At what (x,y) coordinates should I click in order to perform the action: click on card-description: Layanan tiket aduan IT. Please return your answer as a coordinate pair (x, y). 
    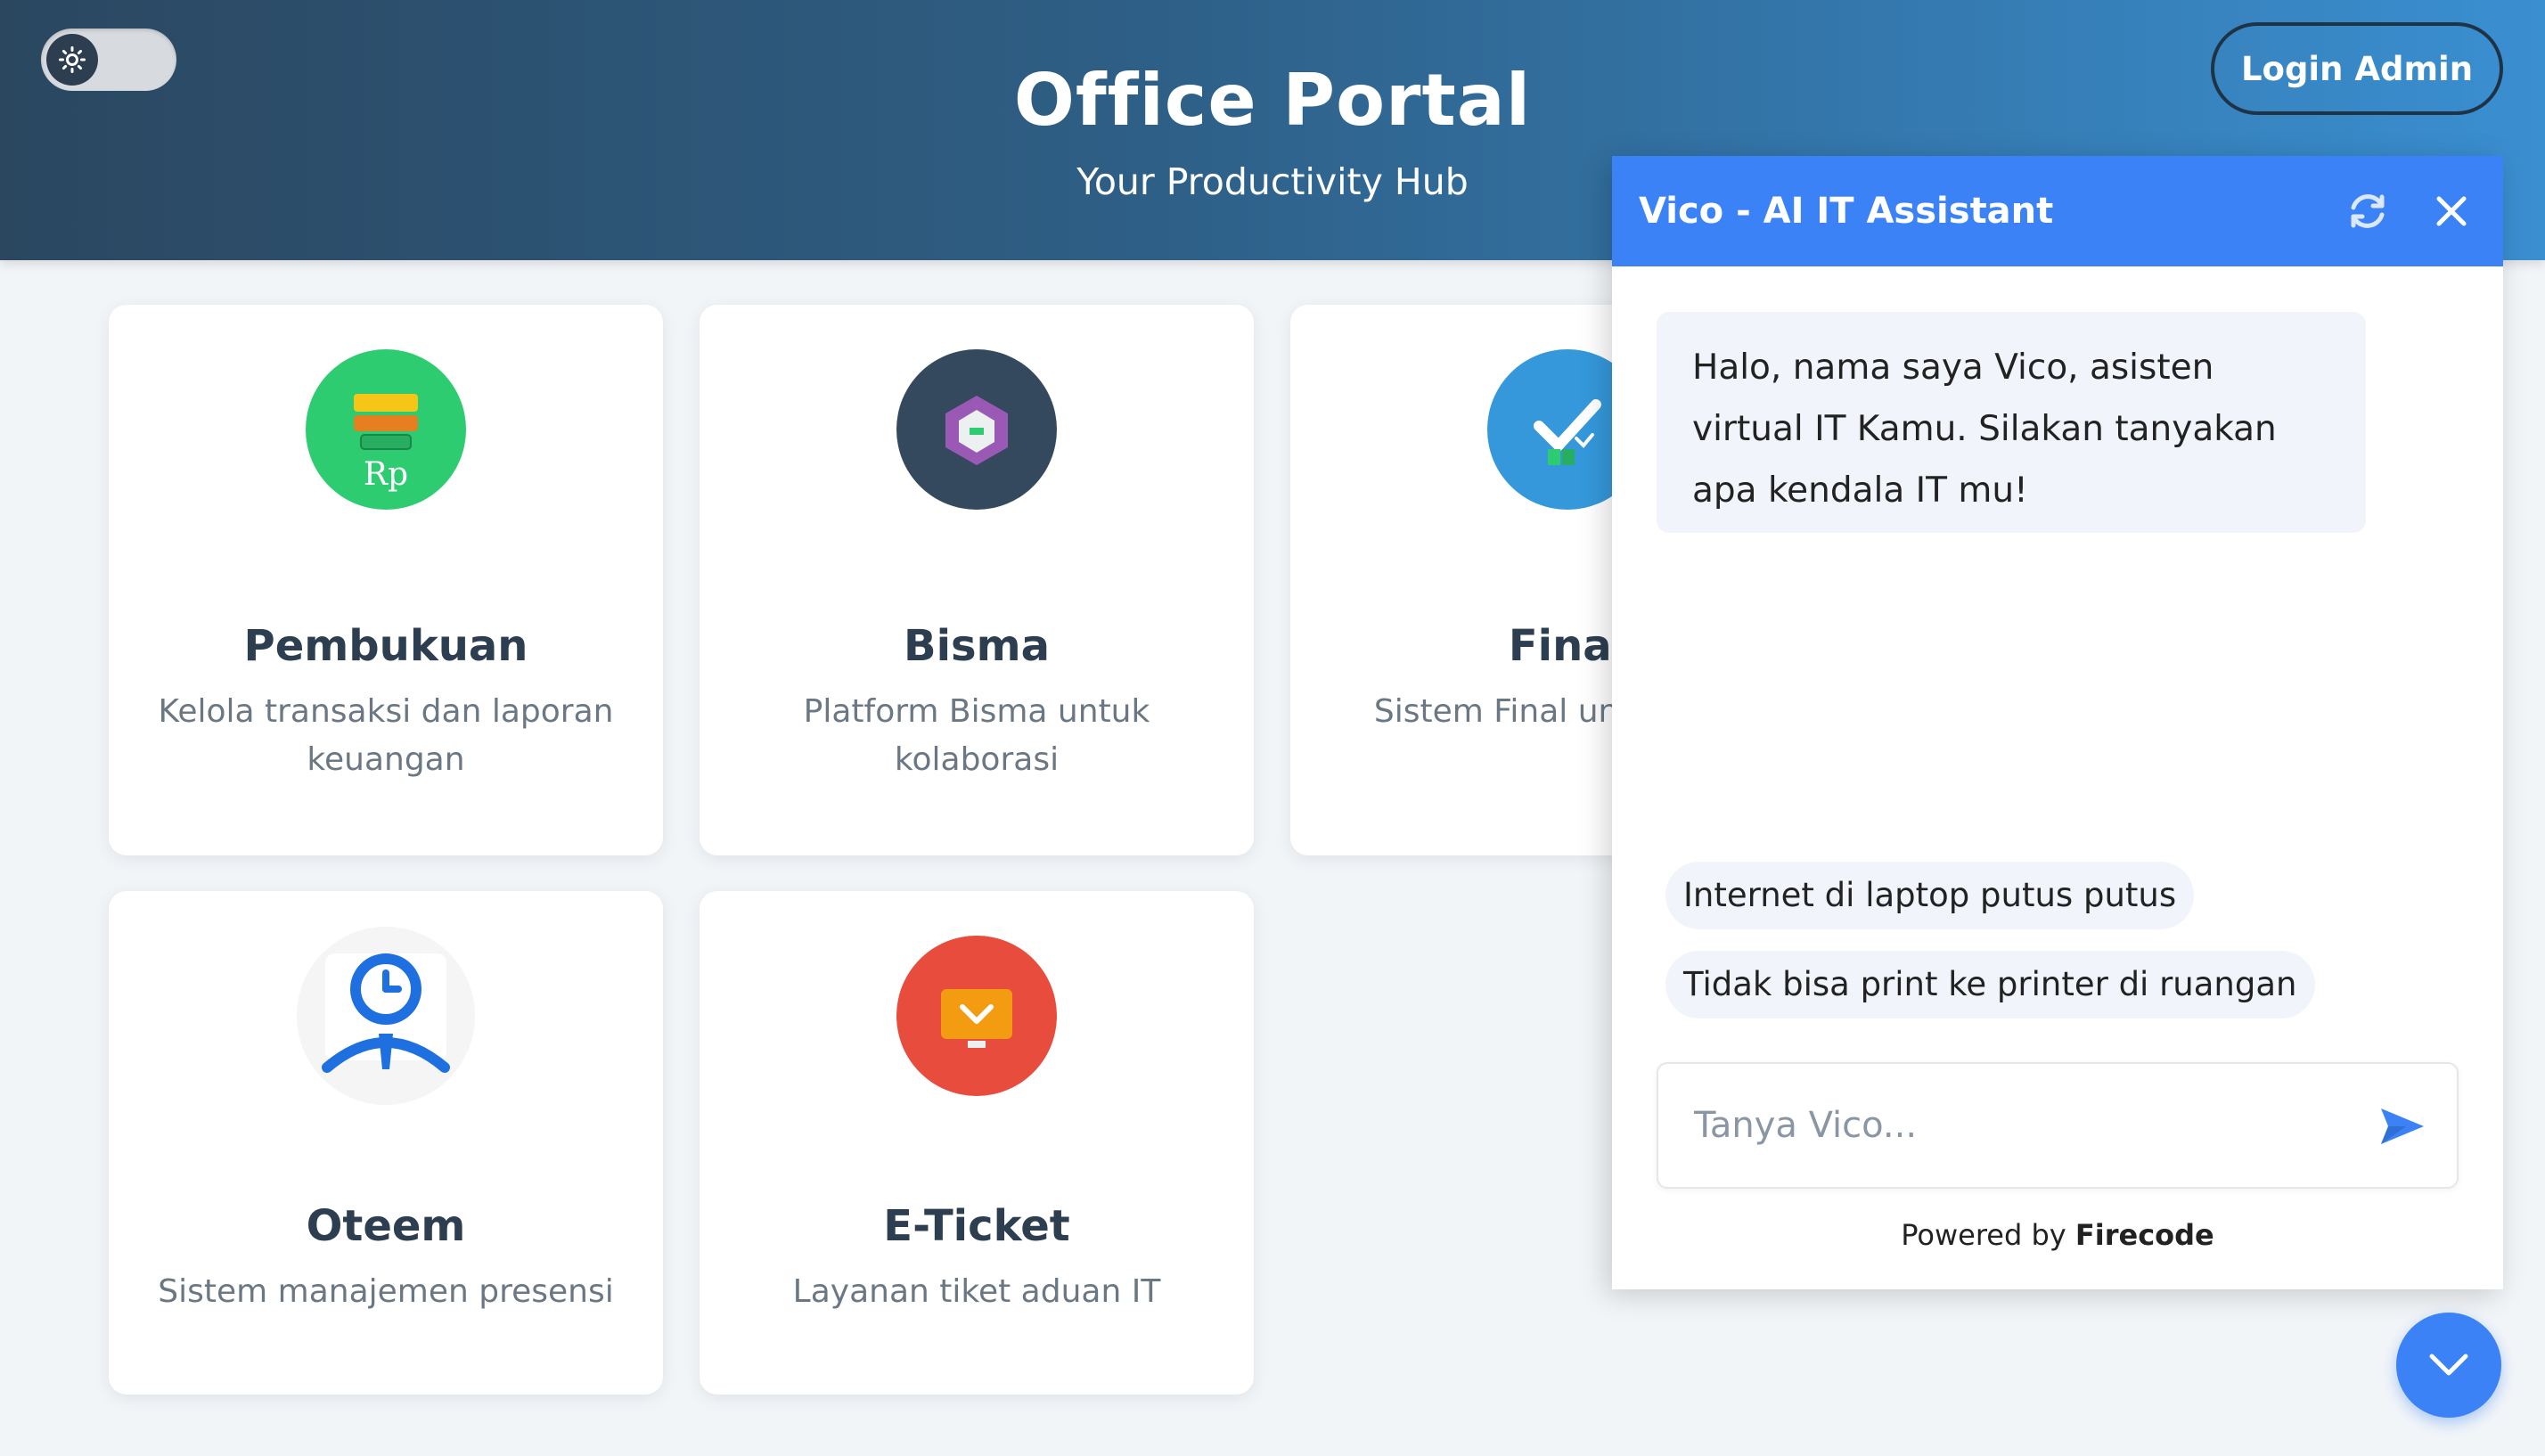
    Looking at the image, I should click on (977, 1291).